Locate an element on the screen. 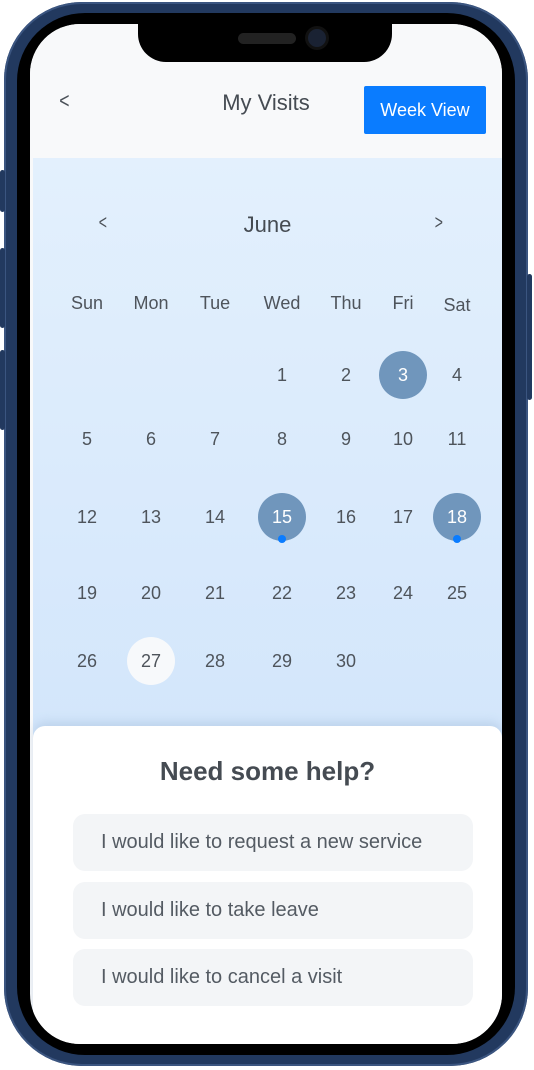  power-button is located at coordinates (529, 337).